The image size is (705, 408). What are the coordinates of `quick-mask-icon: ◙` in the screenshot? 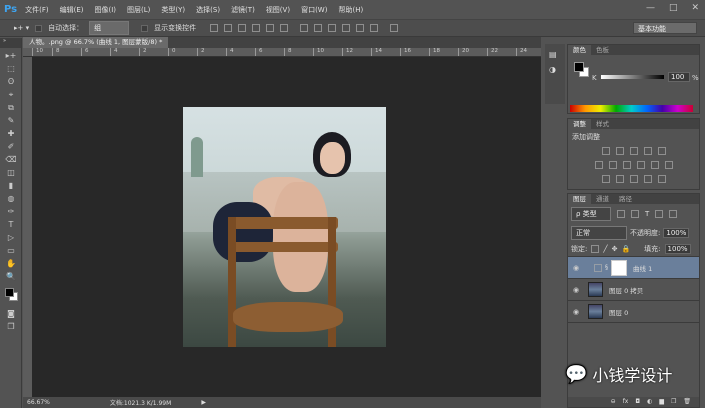 It's located at (11, 313).